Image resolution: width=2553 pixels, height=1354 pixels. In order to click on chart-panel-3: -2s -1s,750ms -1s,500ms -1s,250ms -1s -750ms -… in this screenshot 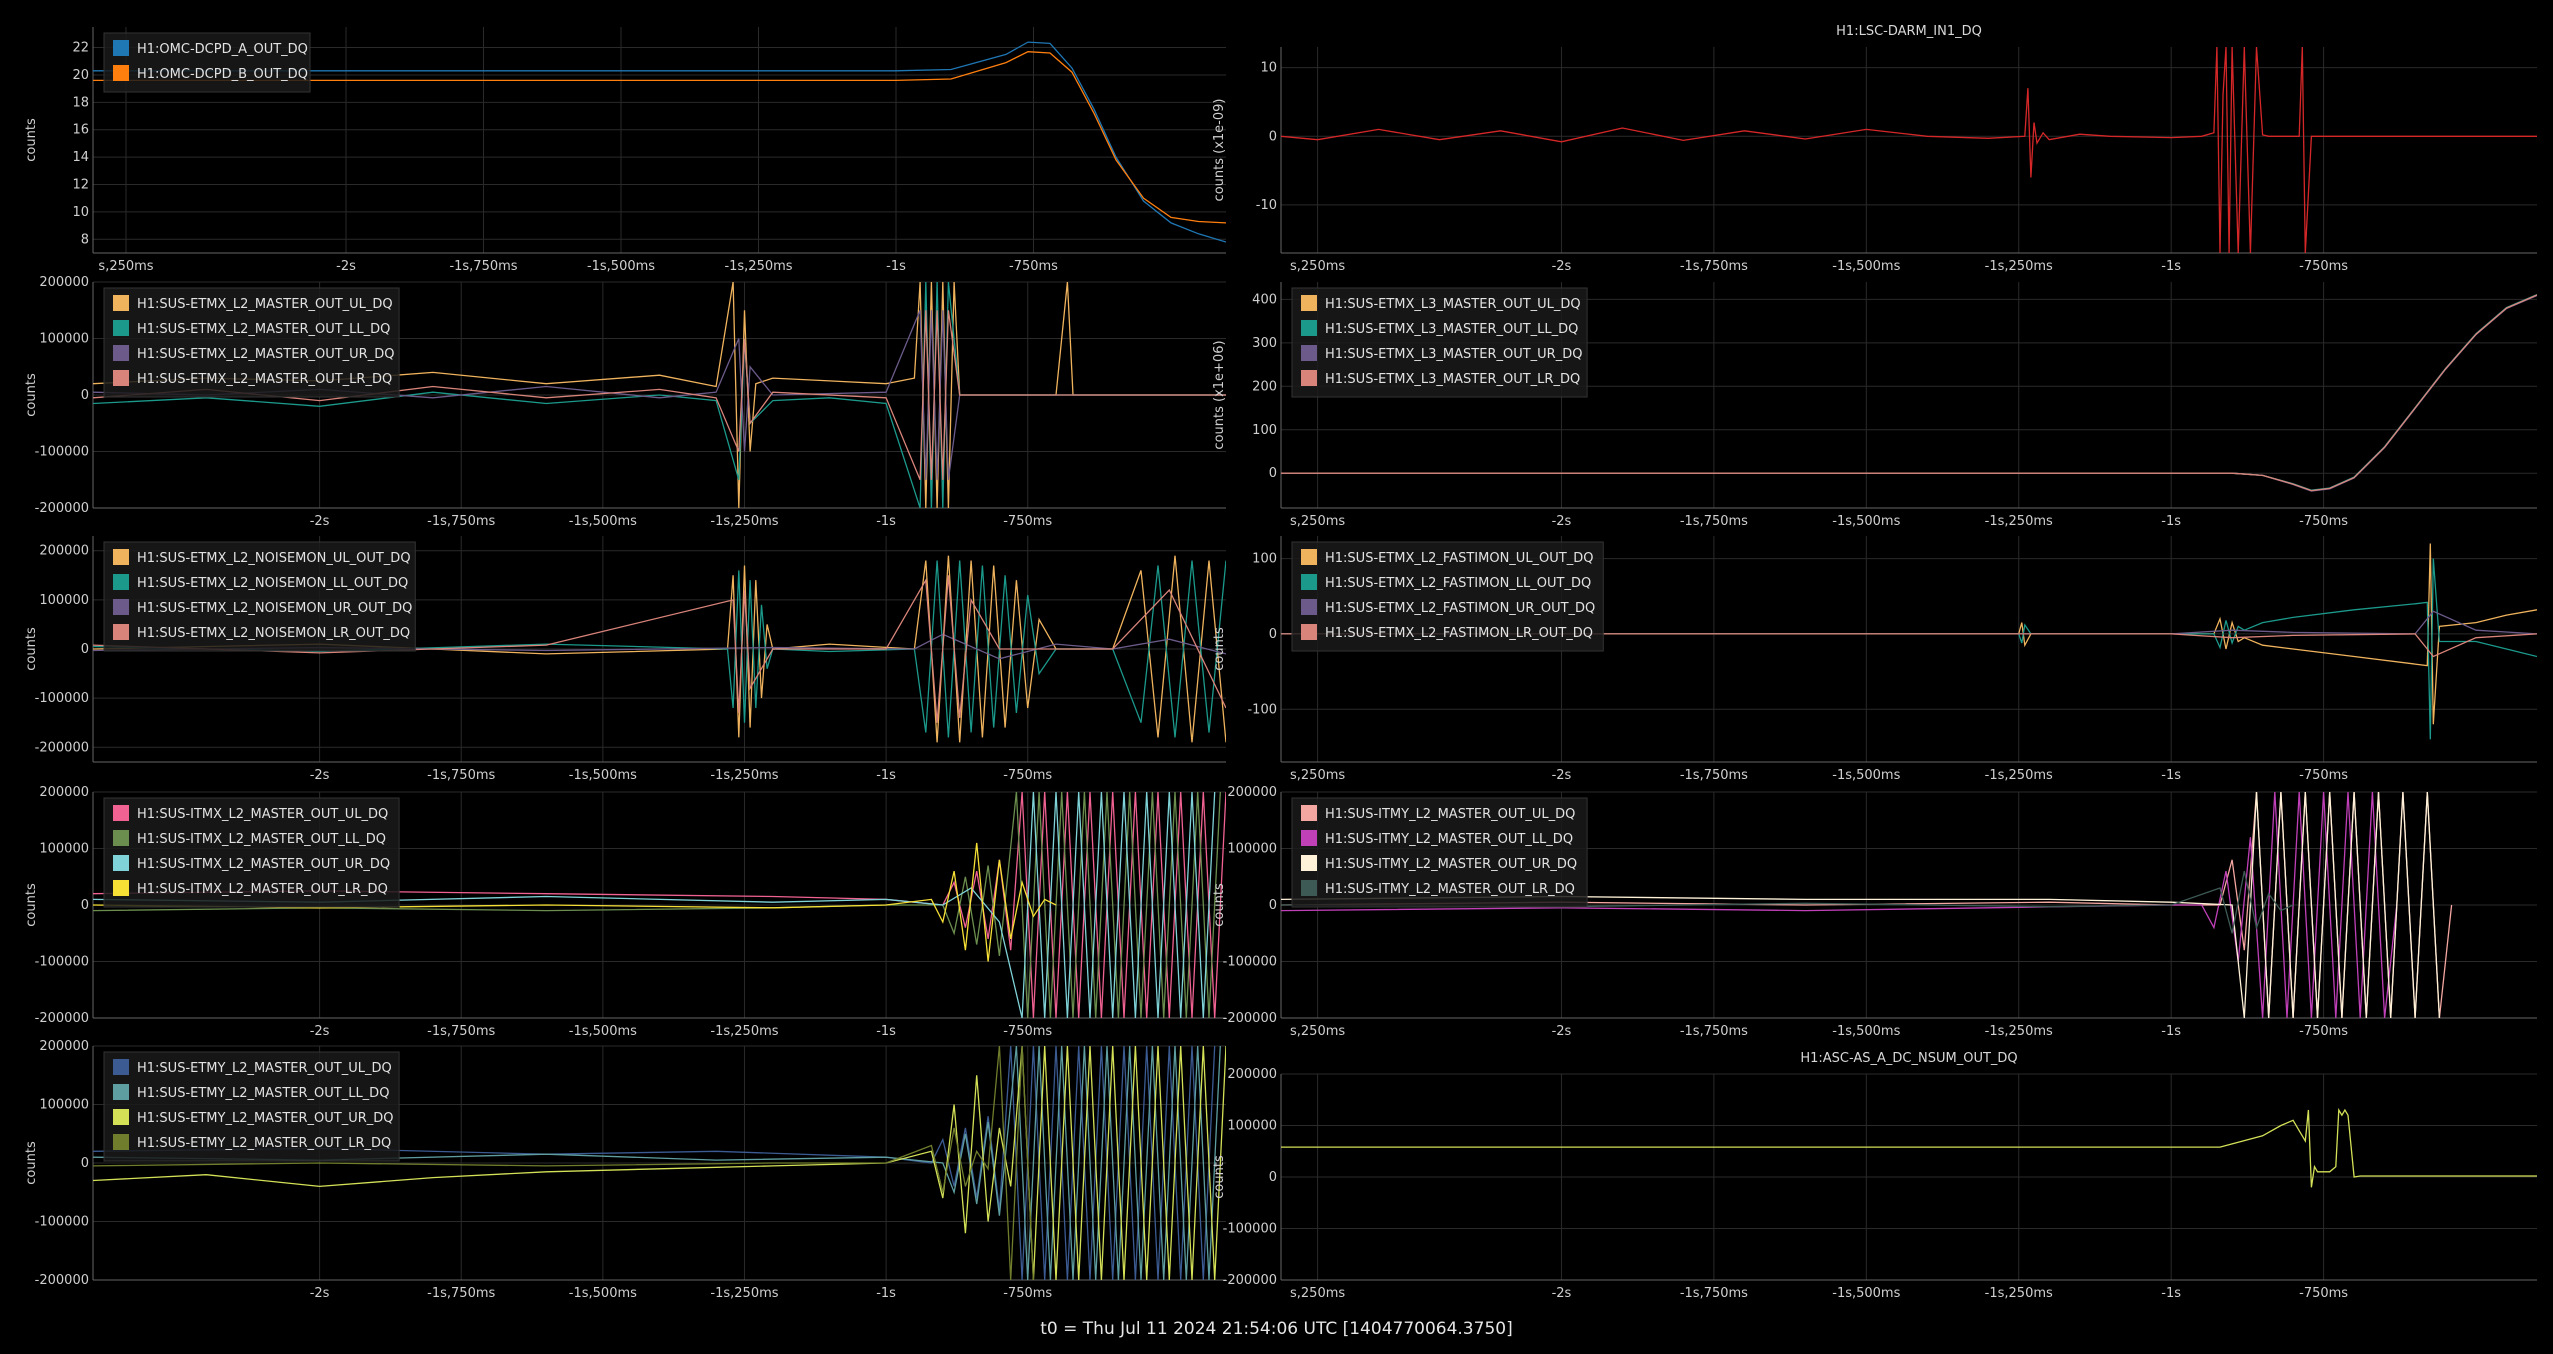, I will do `click(625, 402)`.